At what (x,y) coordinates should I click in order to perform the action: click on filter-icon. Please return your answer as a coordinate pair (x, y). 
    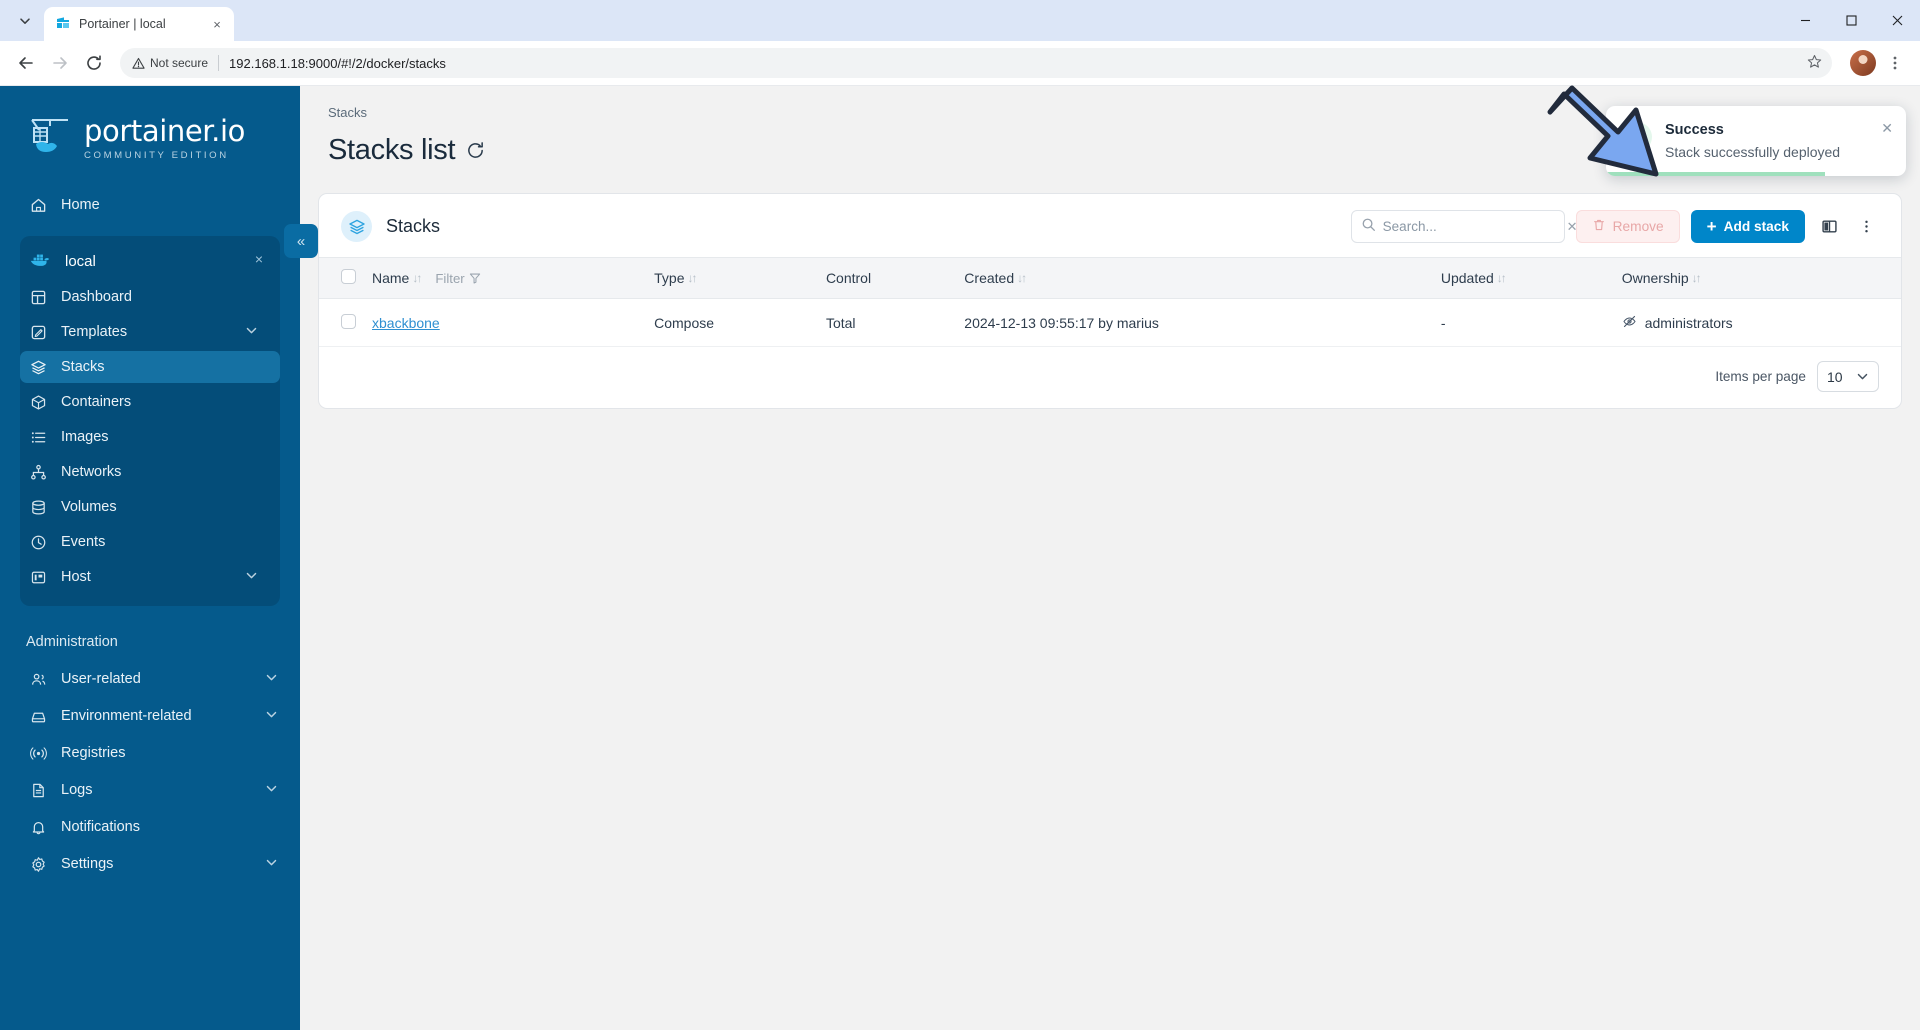
    Looking at the image, I should click on (474, 278).